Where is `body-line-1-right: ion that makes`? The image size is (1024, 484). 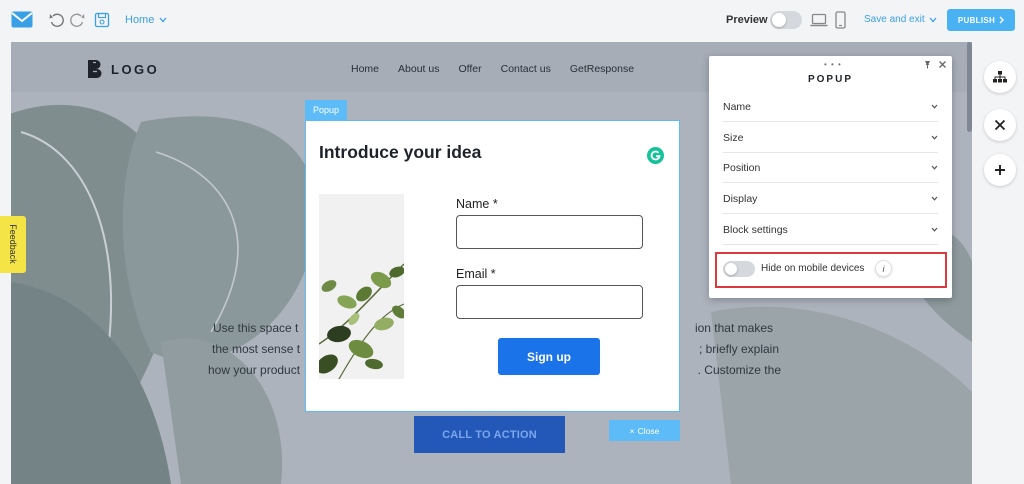 body-line-1-right: ion that makes is located at coordinates (733, 328).